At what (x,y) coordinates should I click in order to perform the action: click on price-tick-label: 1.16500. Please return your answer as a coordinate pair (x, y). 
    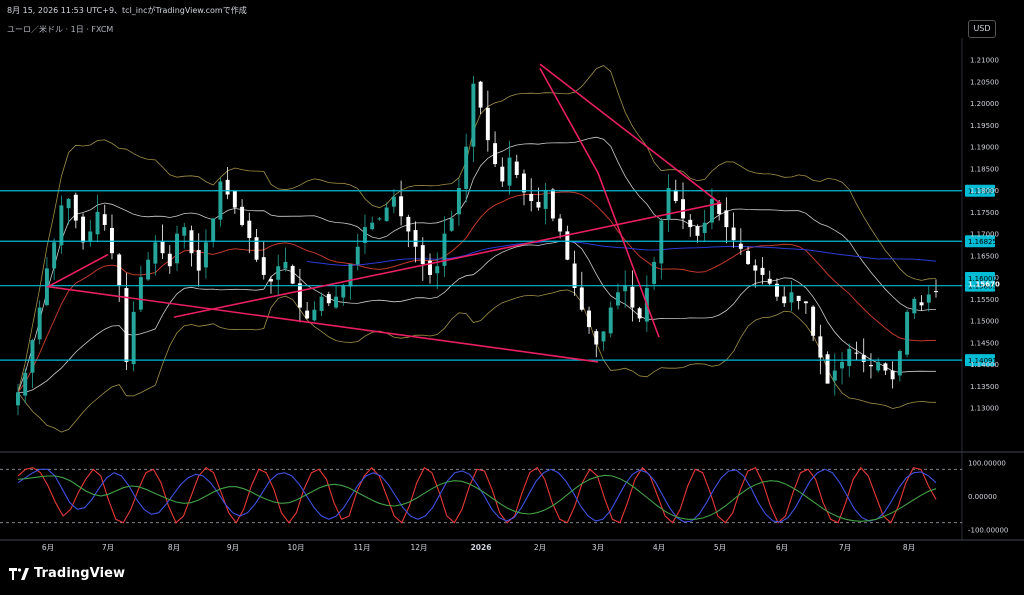
    Looking at the image, I should click on (984, 256).